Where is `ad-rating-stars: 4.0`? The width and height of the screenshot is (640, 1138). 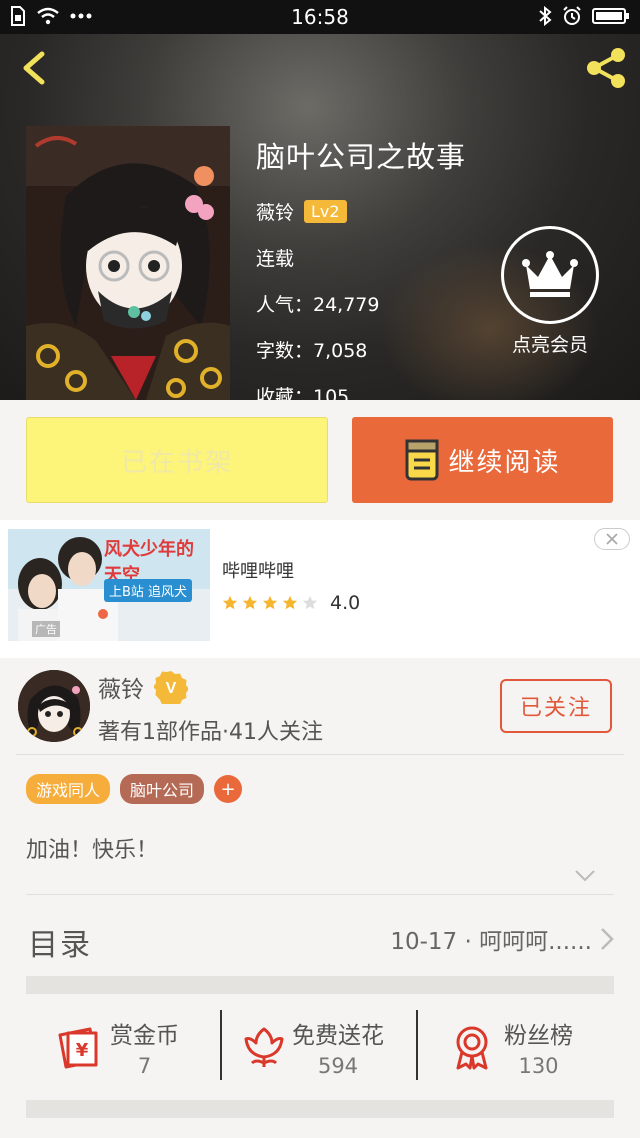
ad-rating-stars: 4.0 is located at coordinates (291, 603).